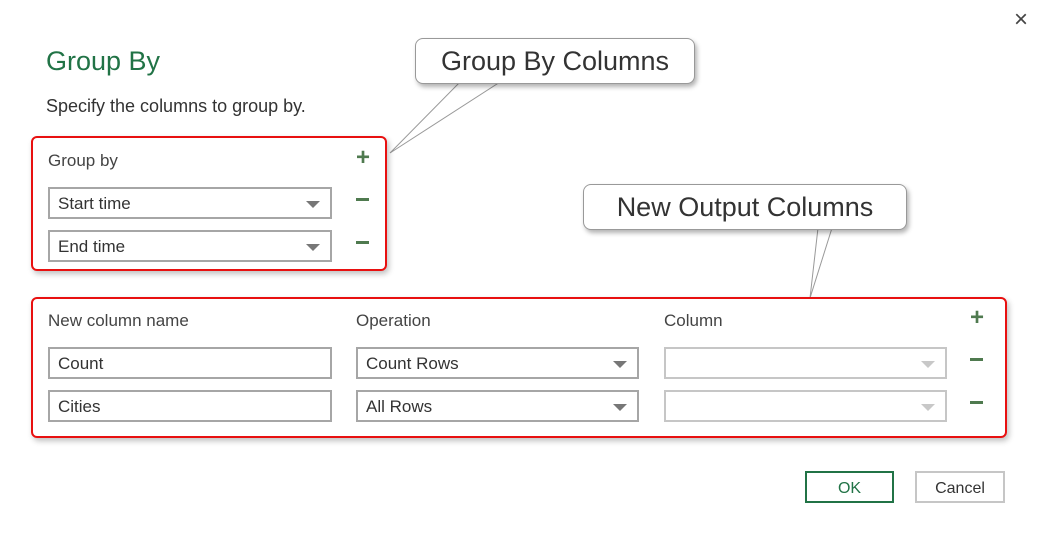 The image size is (1049, 548). Describe the element at coordinates (693, 320) in the screenshot. I see `header-column: Column` at that location.